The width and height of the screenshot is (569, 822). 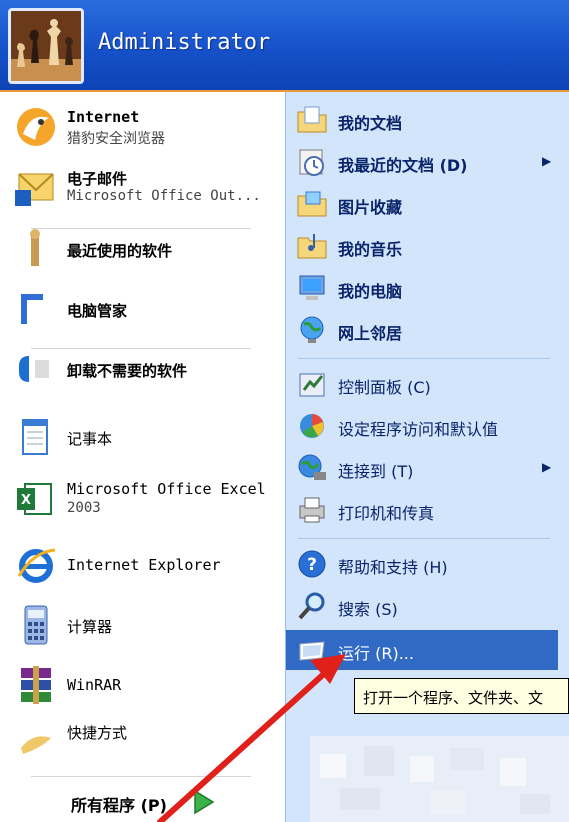 I want to click on program-item-title: 快捷方式, so click(x=97, y=733).